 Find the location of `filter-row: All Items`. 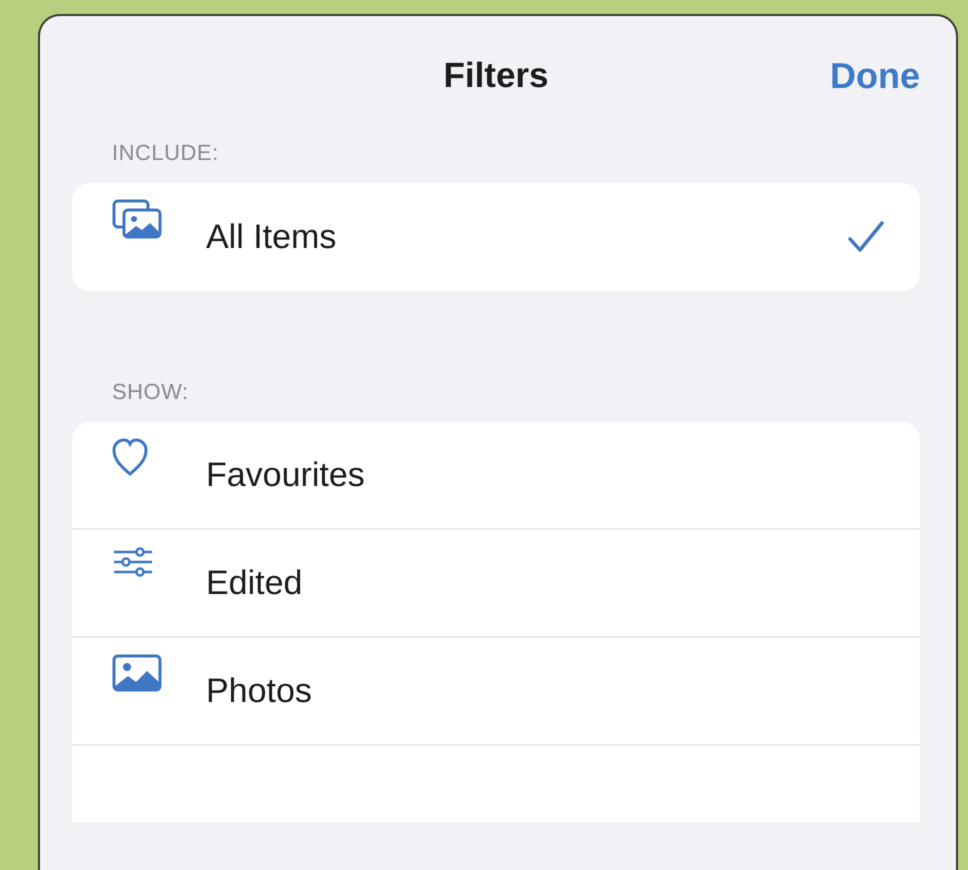

filter-row: All Items is located at coordinates (496, 237).